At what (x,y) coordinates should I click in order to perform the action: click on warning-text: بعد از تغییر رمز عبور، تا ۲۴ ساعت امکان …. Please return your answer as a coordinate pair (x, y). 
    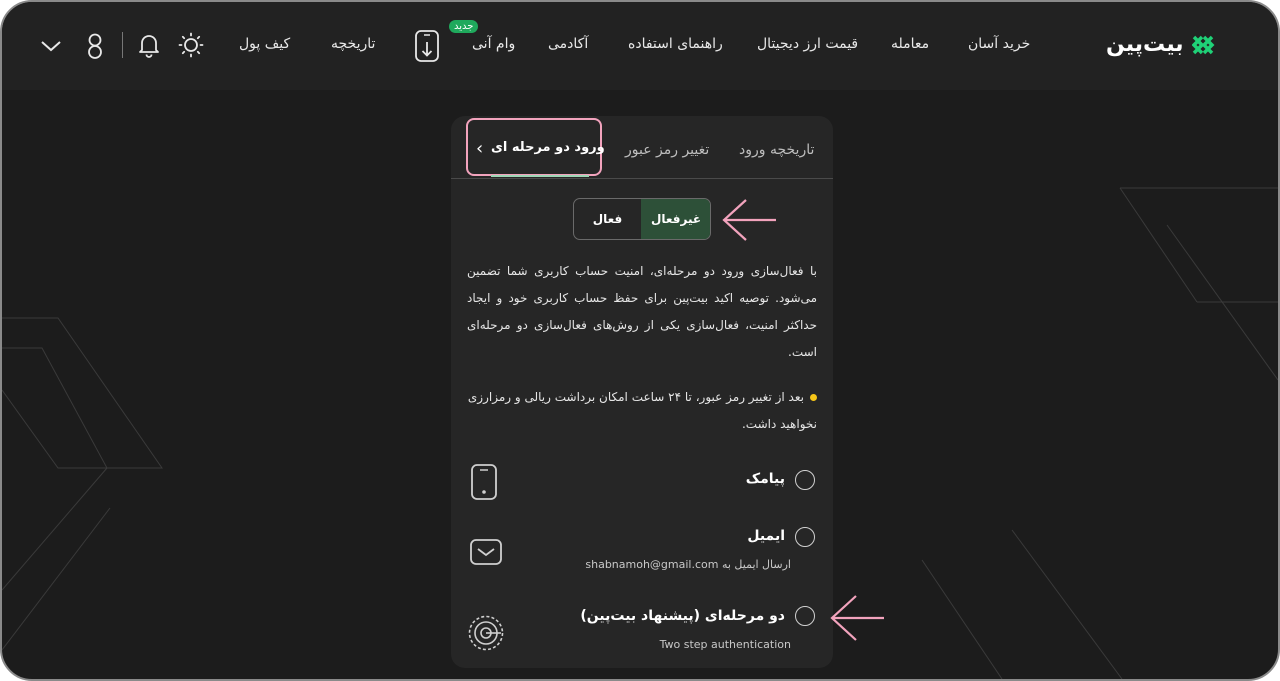
    Looking at the image, I should click on (642, 410).